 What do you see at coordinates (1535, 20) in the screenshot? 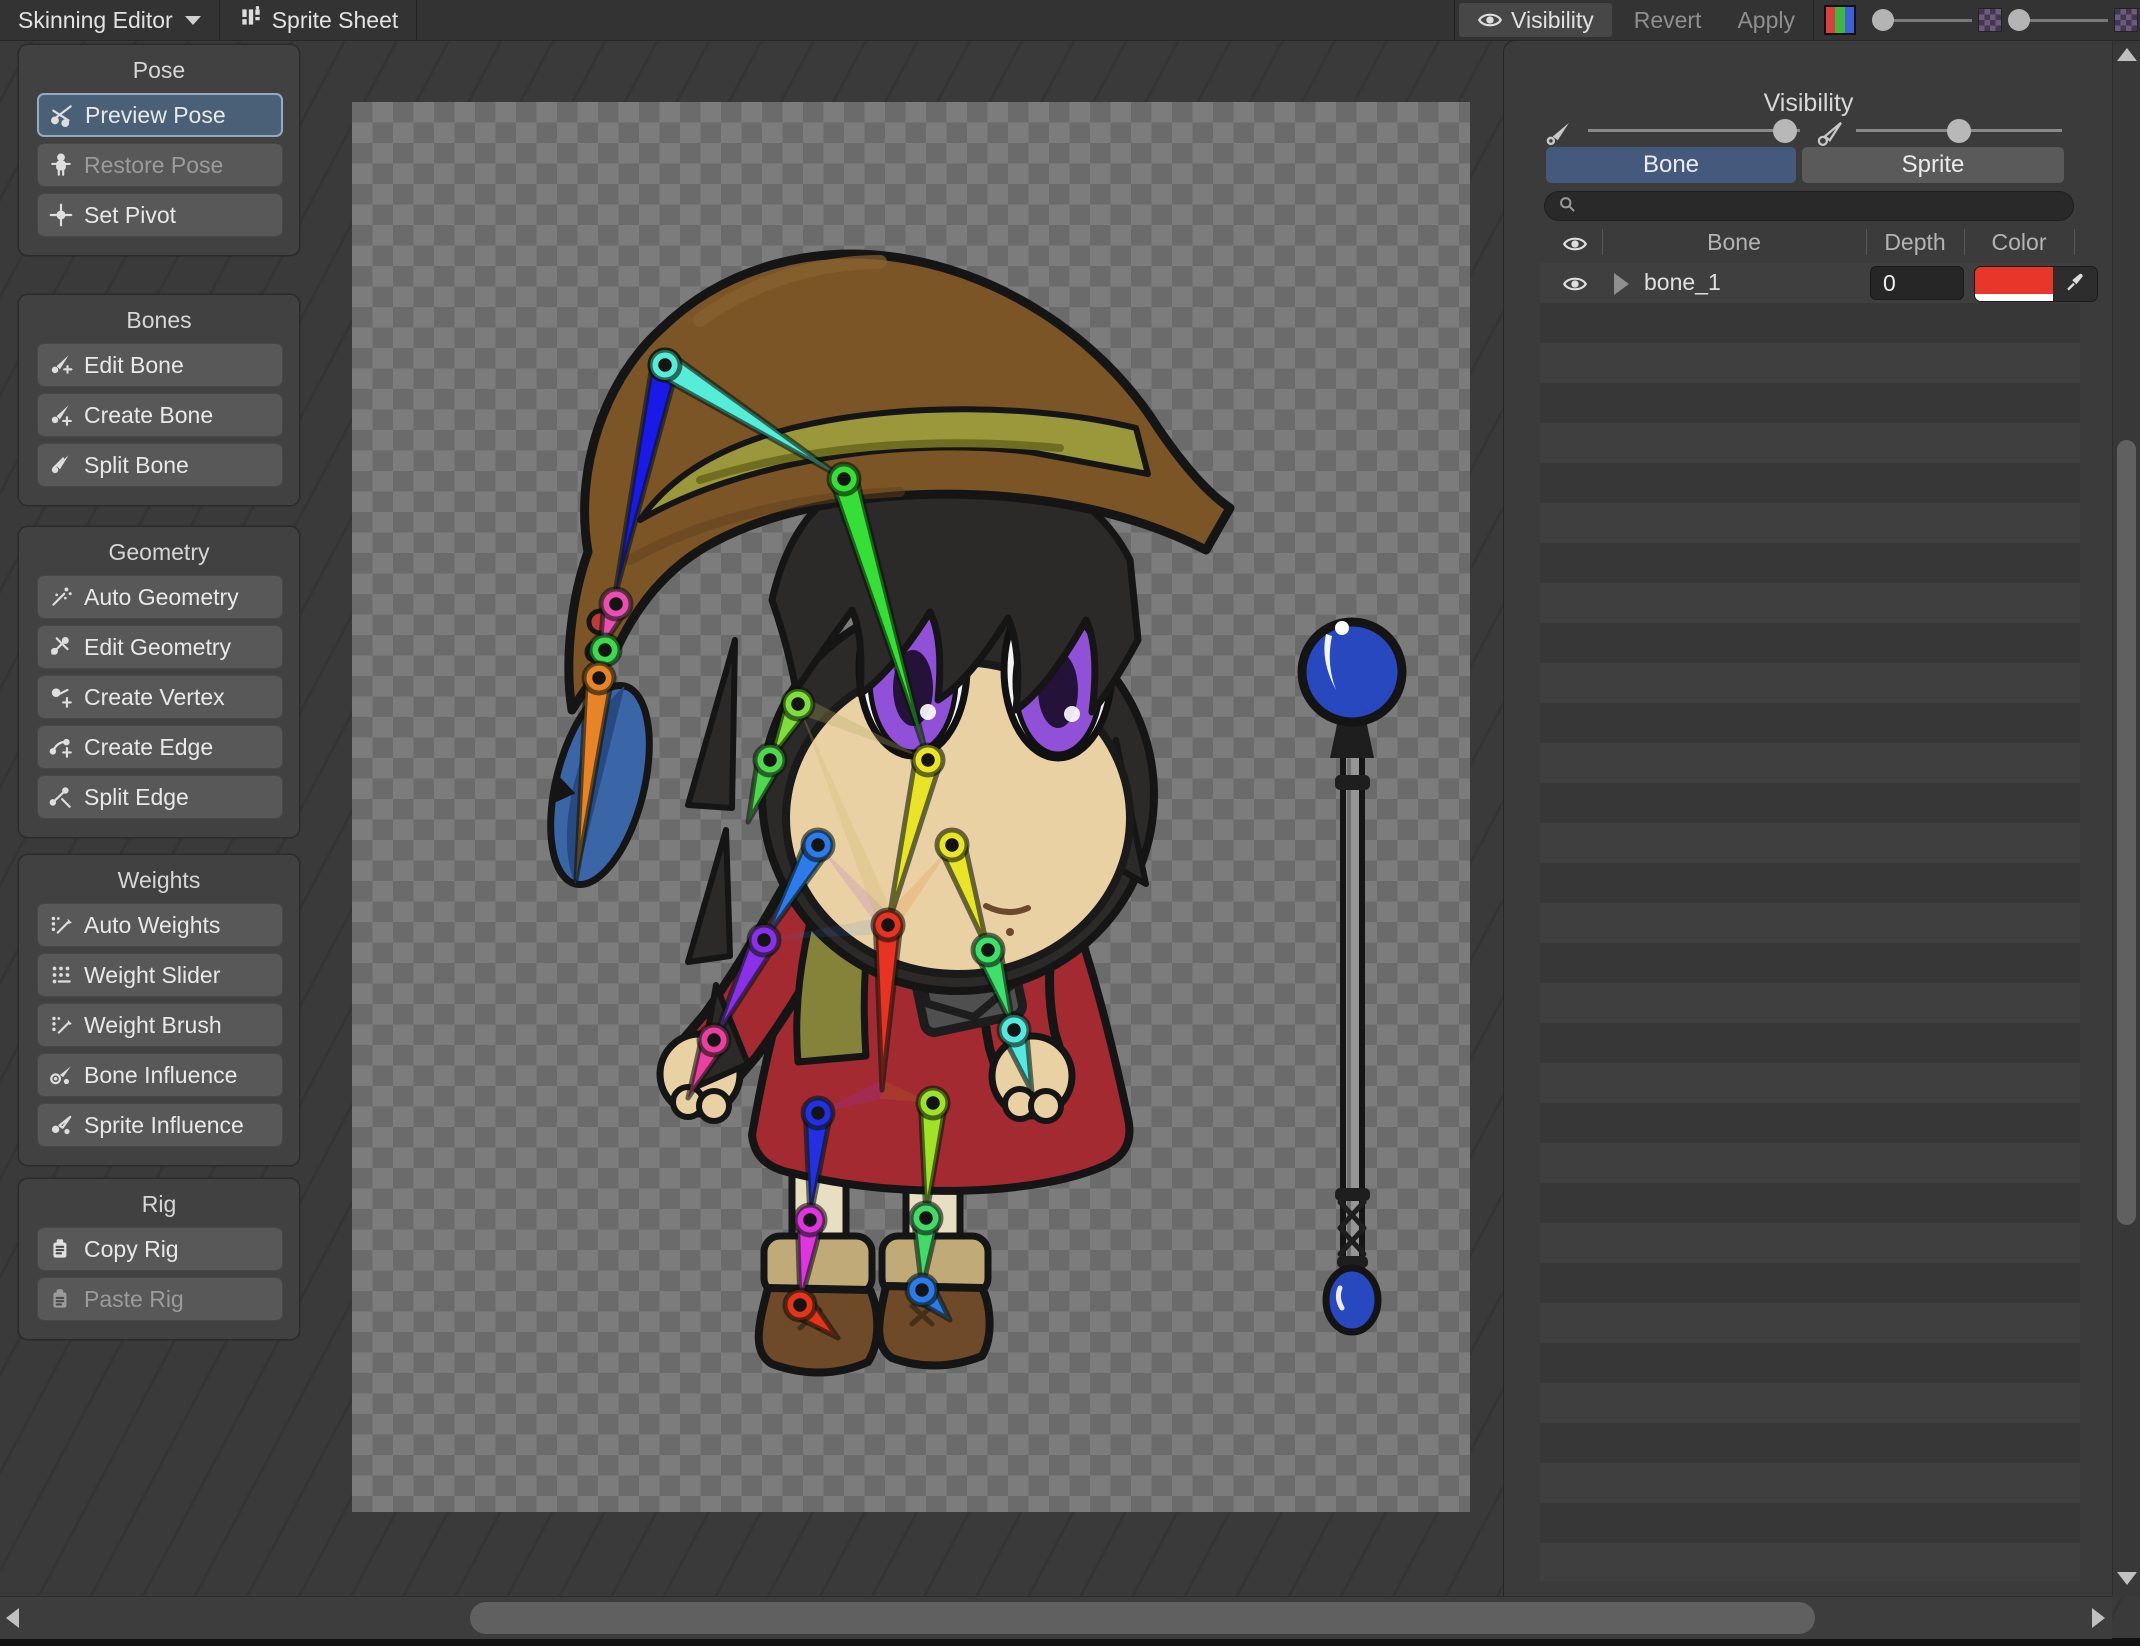
I see `visibility-toggle-button: Visibility` at bounding box center [1535, 20].